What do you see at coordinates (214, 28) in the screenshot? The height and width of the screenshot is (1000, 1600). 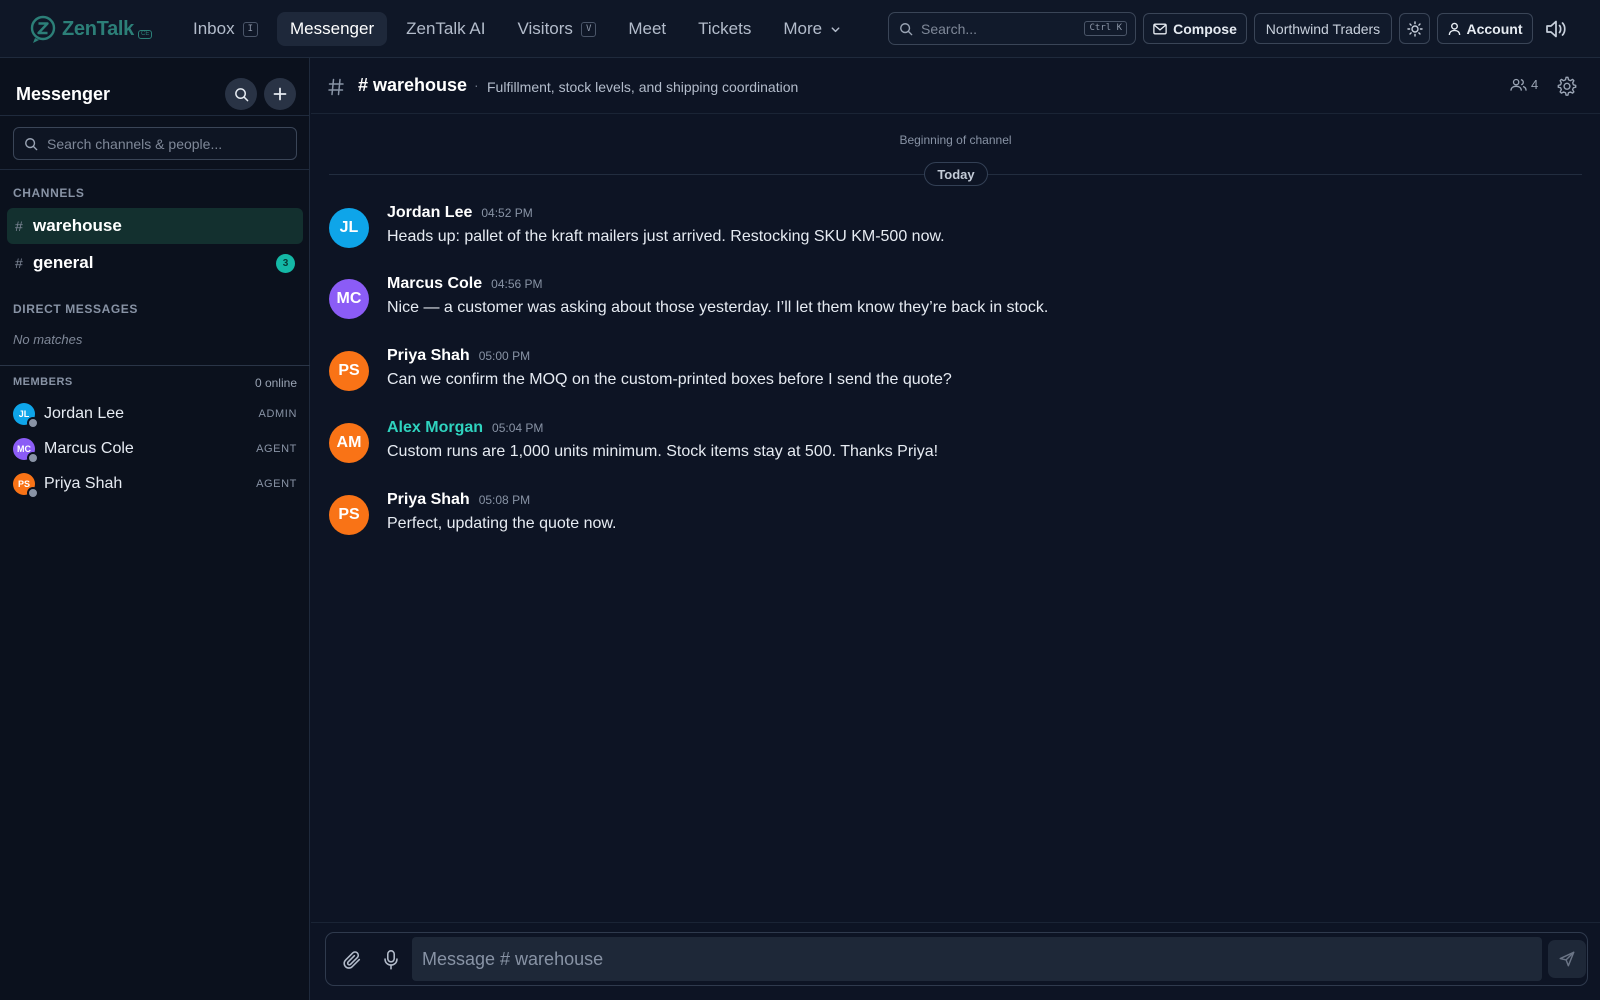 I see `nav-inbox-label: Inbox` at bounding box center [214, 28].